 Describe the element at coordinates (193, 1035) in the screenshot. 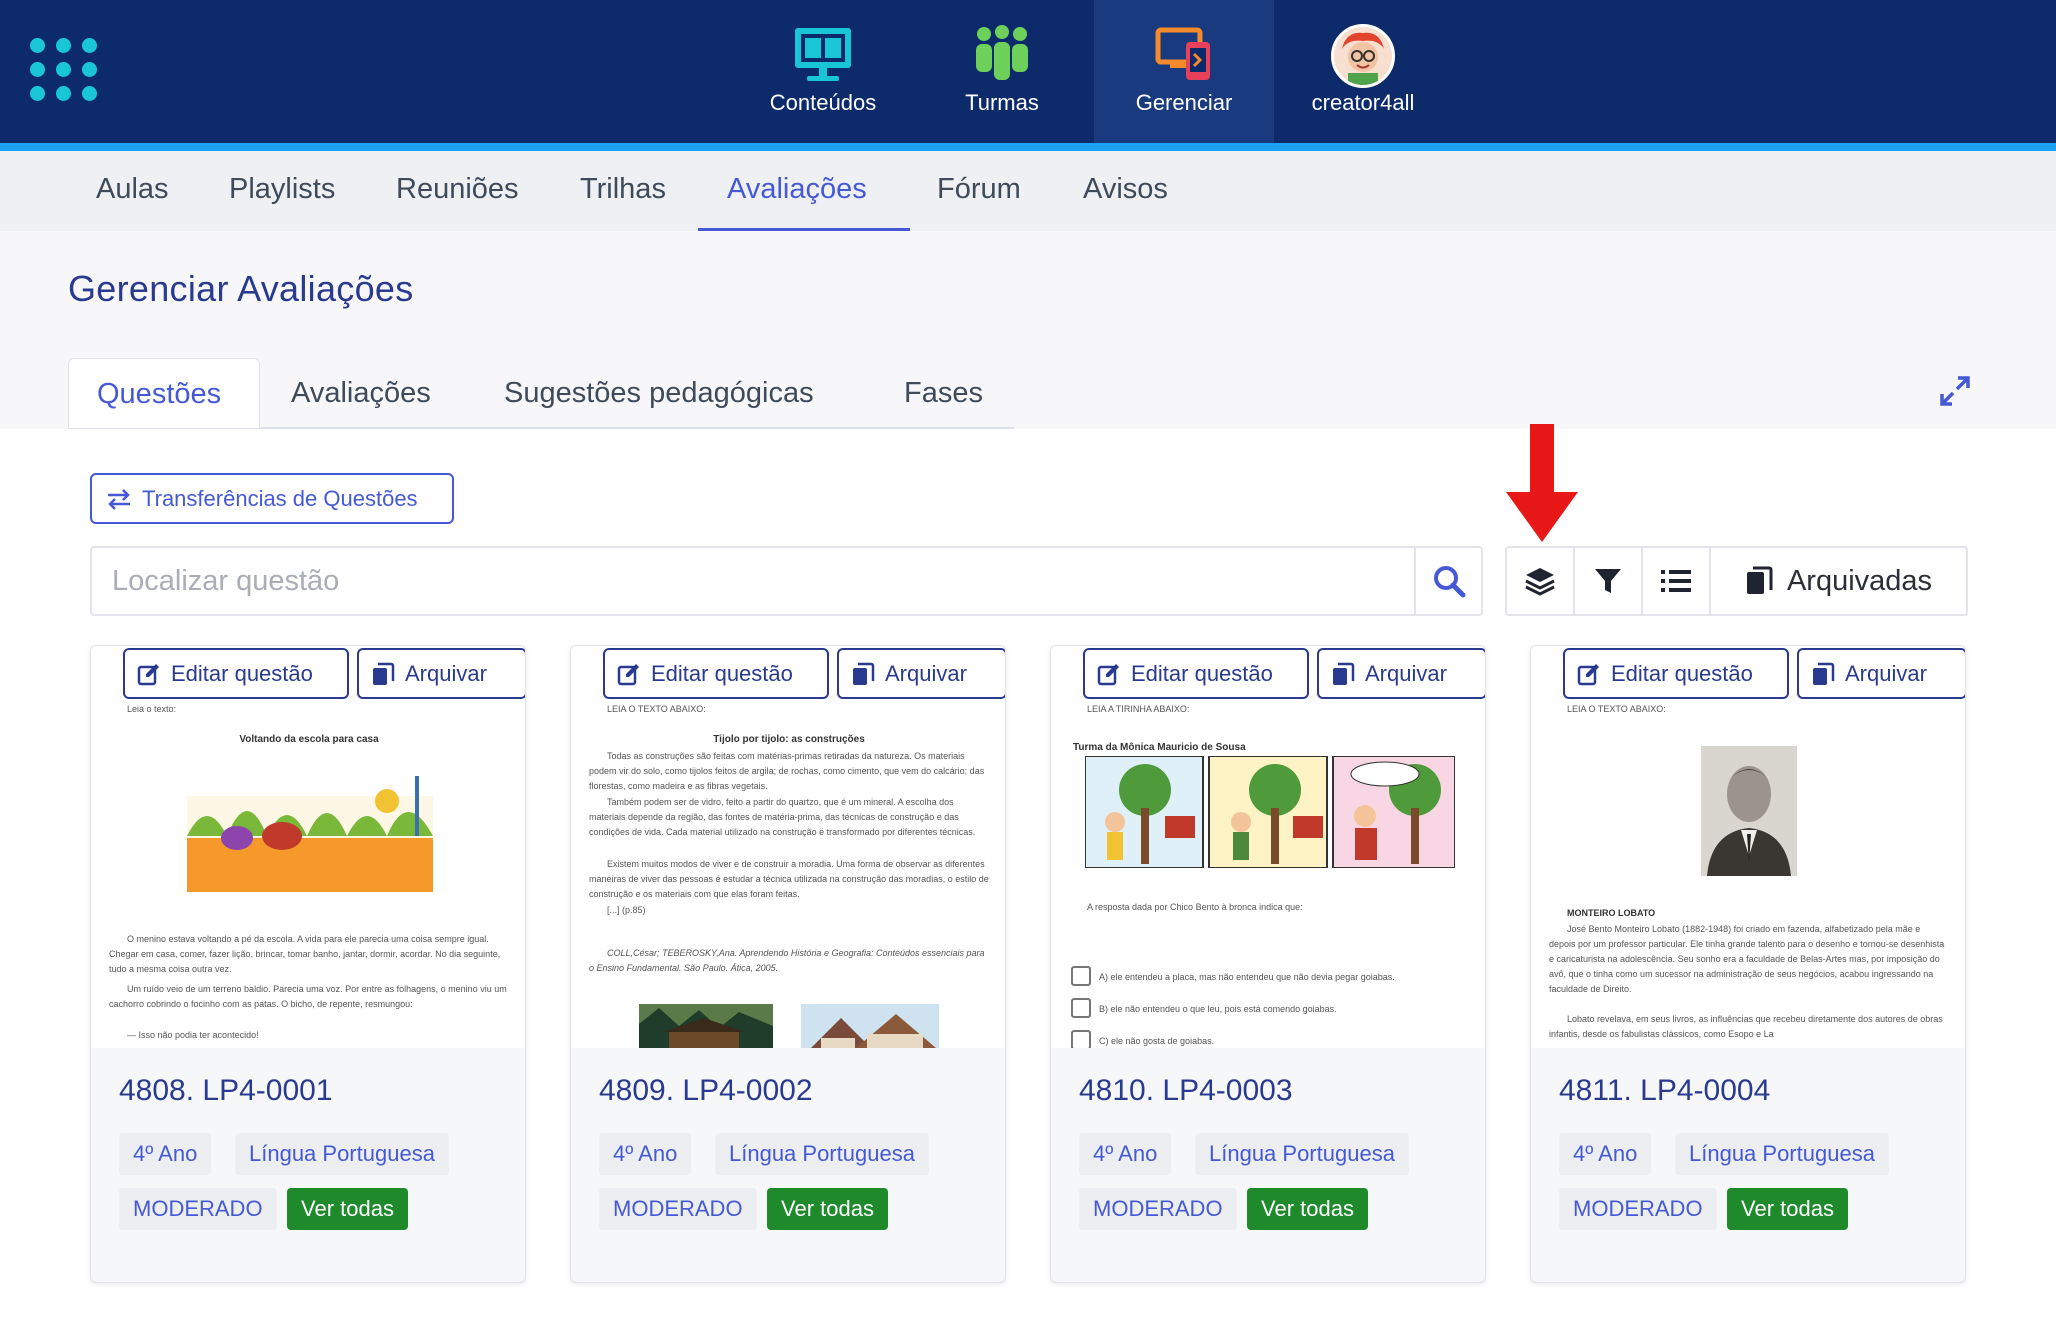

I see `preview-paragraph: — Isso não podia ter acontecido!` at that location.